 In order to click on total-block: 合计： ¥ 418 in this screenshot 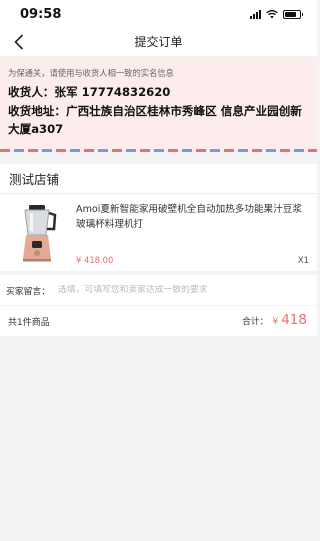, I will do `click(274, 320)`.